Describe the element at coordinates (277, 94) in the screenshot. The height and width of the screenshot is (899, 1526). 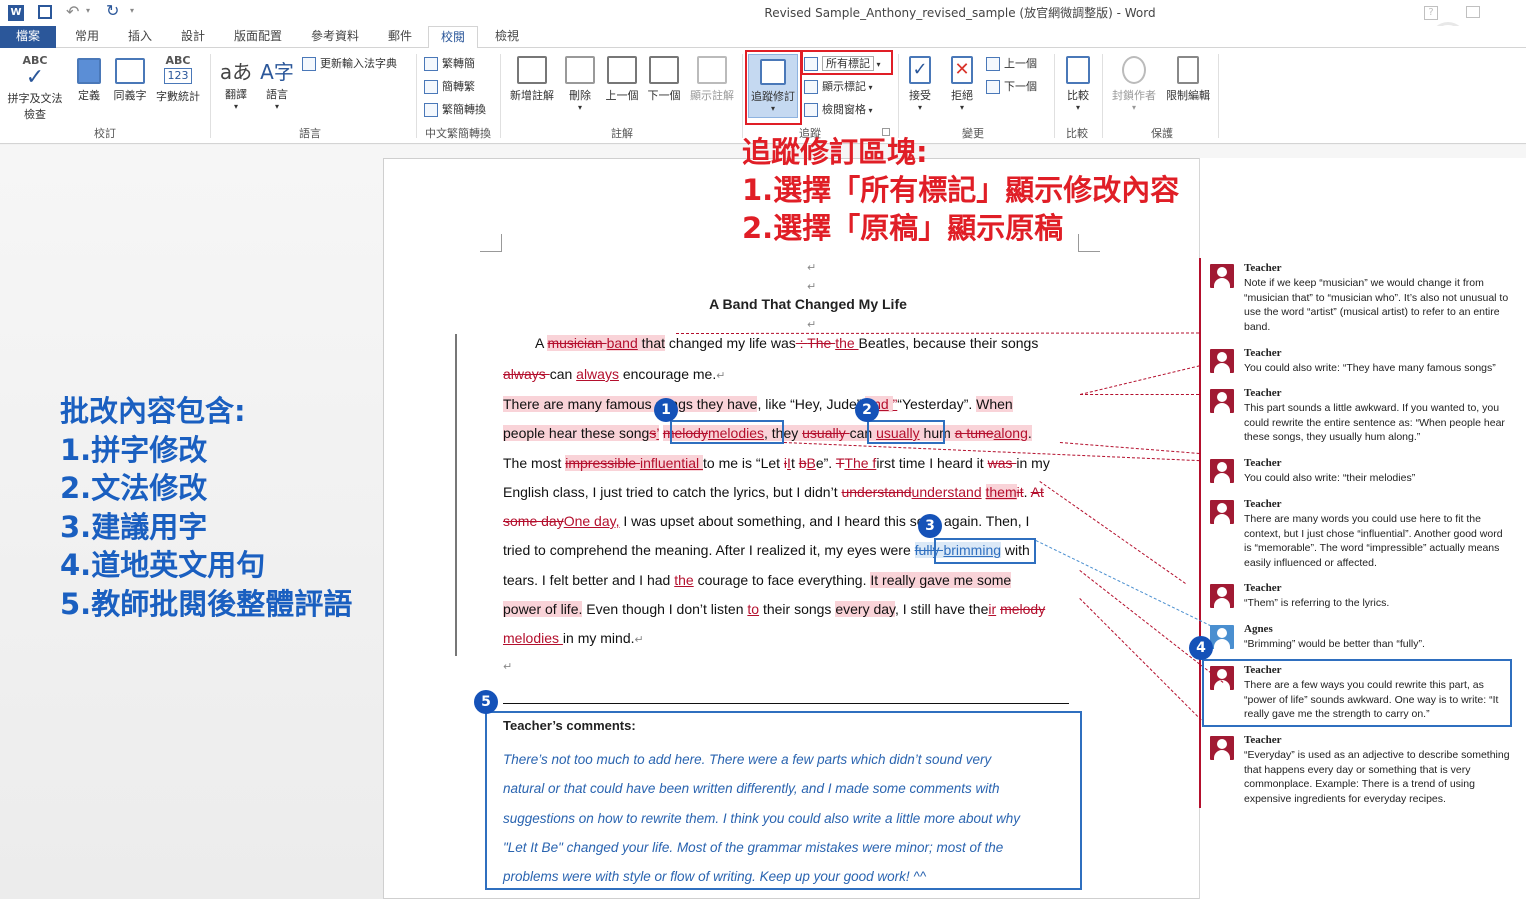
I see `language-label: 語言` at that location.